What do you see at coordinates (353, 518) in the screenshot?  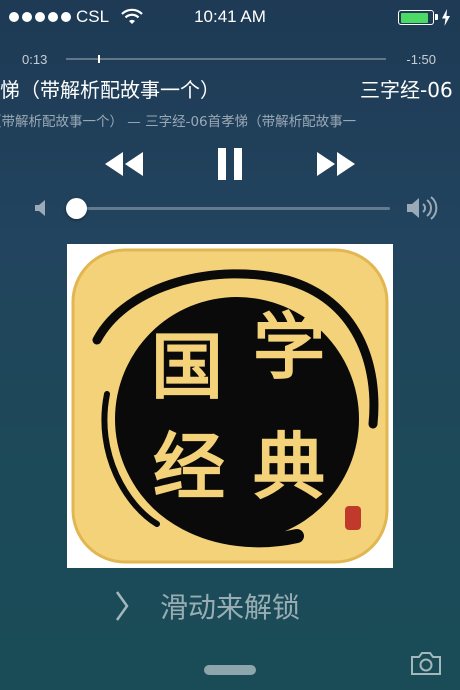 I see `red-seal-stamp` at bounding box center [353, 518].